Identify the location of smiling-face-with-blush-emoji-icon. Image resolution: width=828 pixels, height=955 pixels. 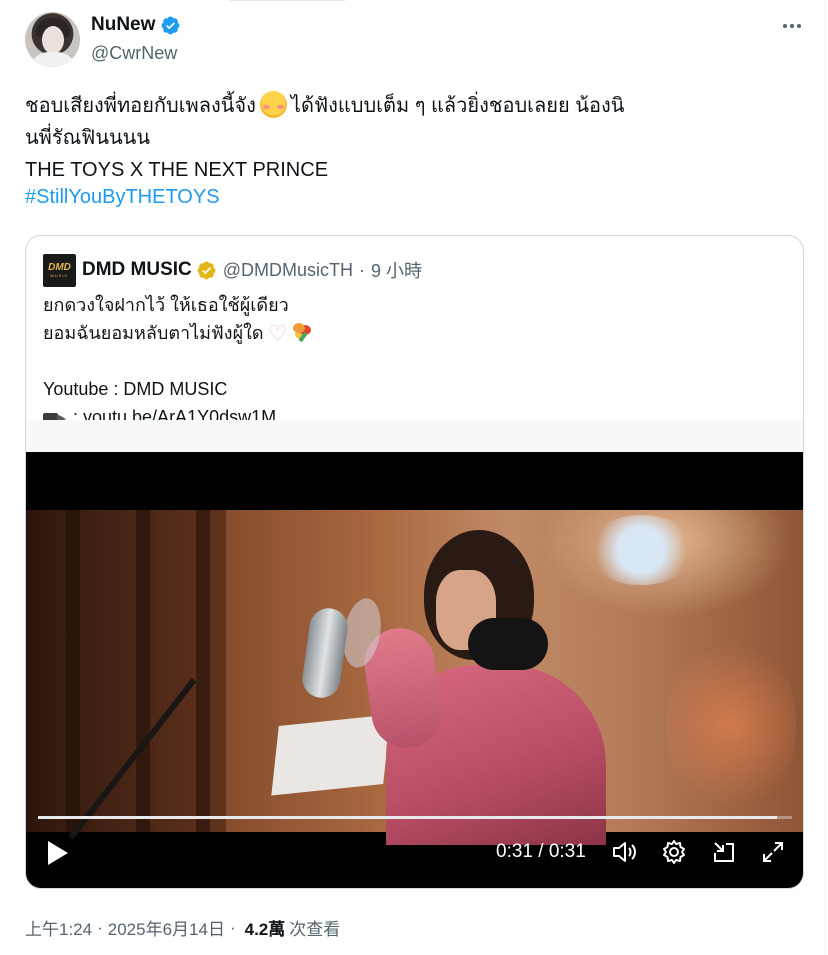
(273, 104).